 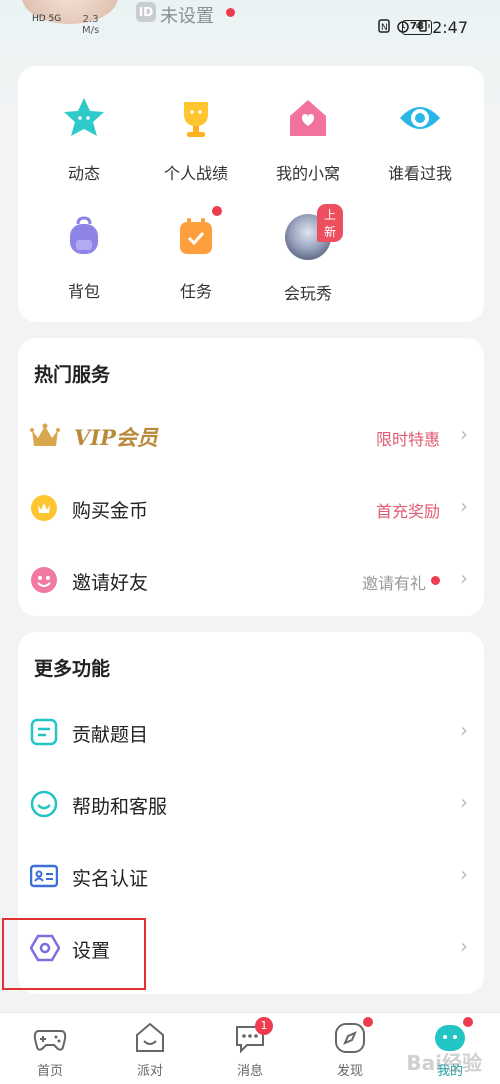 I want to click on document-icon, so click(x=44, y=732).